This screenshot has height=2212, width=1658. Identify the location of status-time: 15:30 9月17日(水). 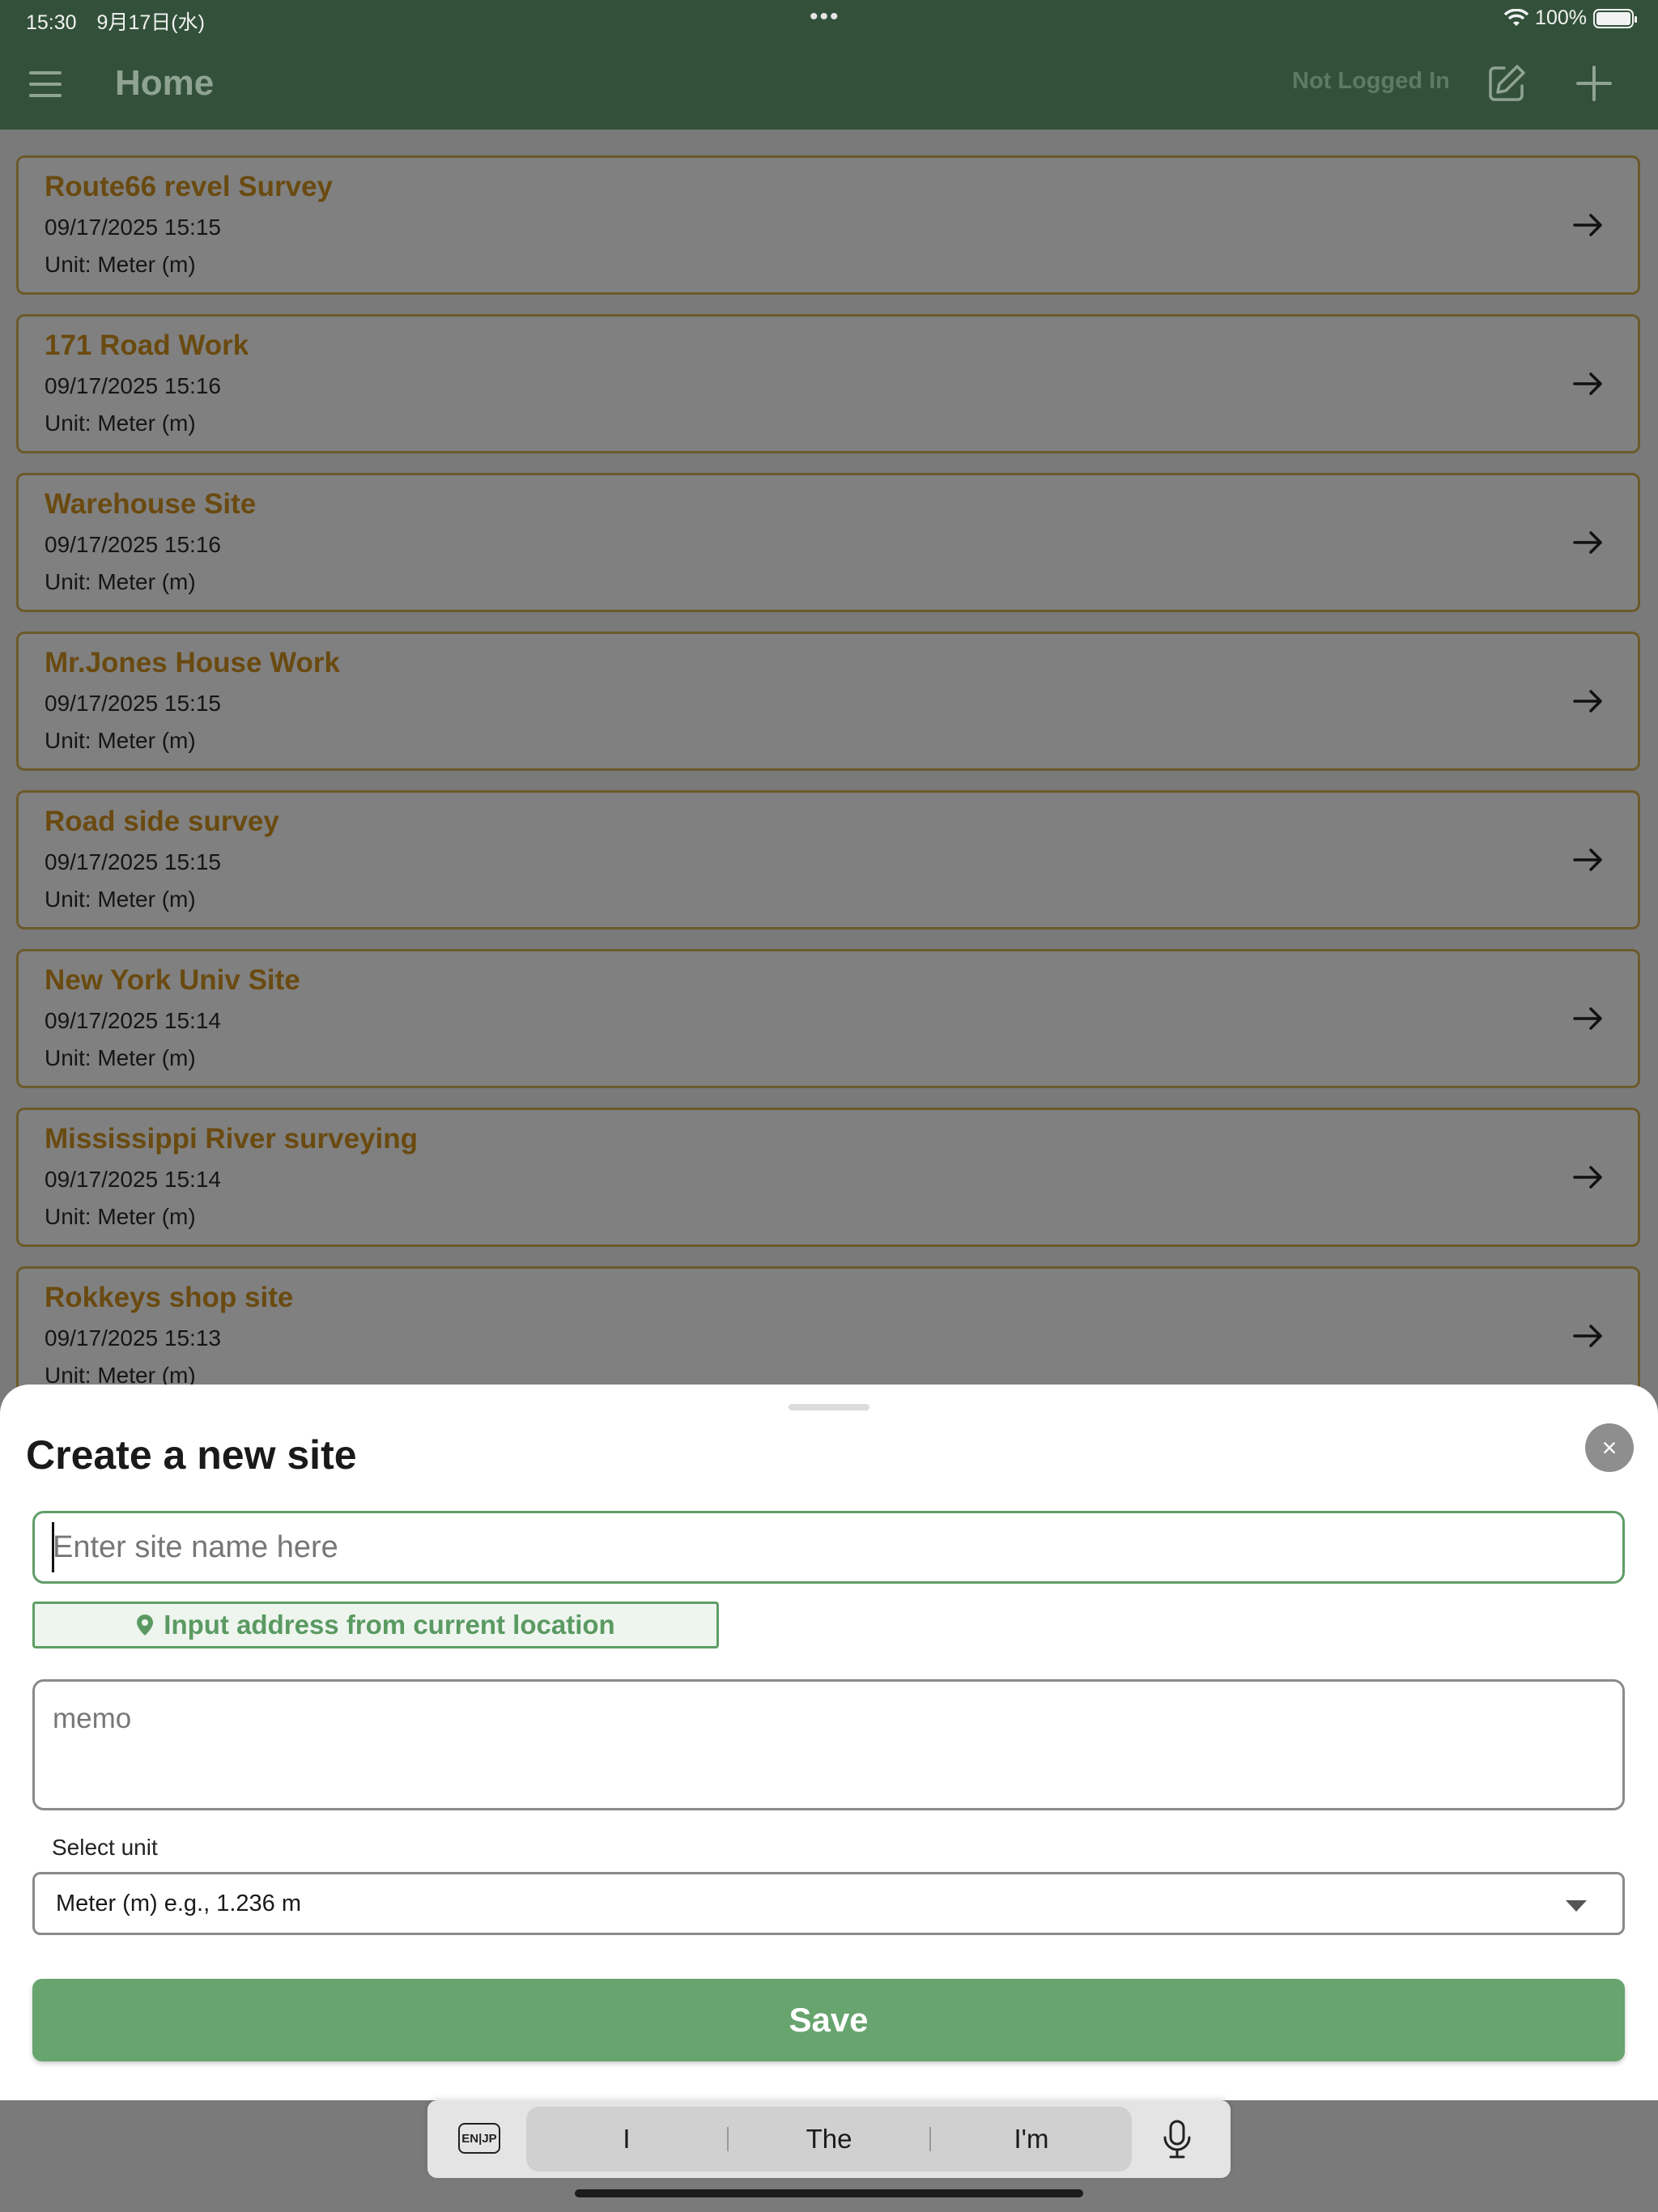
(115, 22).